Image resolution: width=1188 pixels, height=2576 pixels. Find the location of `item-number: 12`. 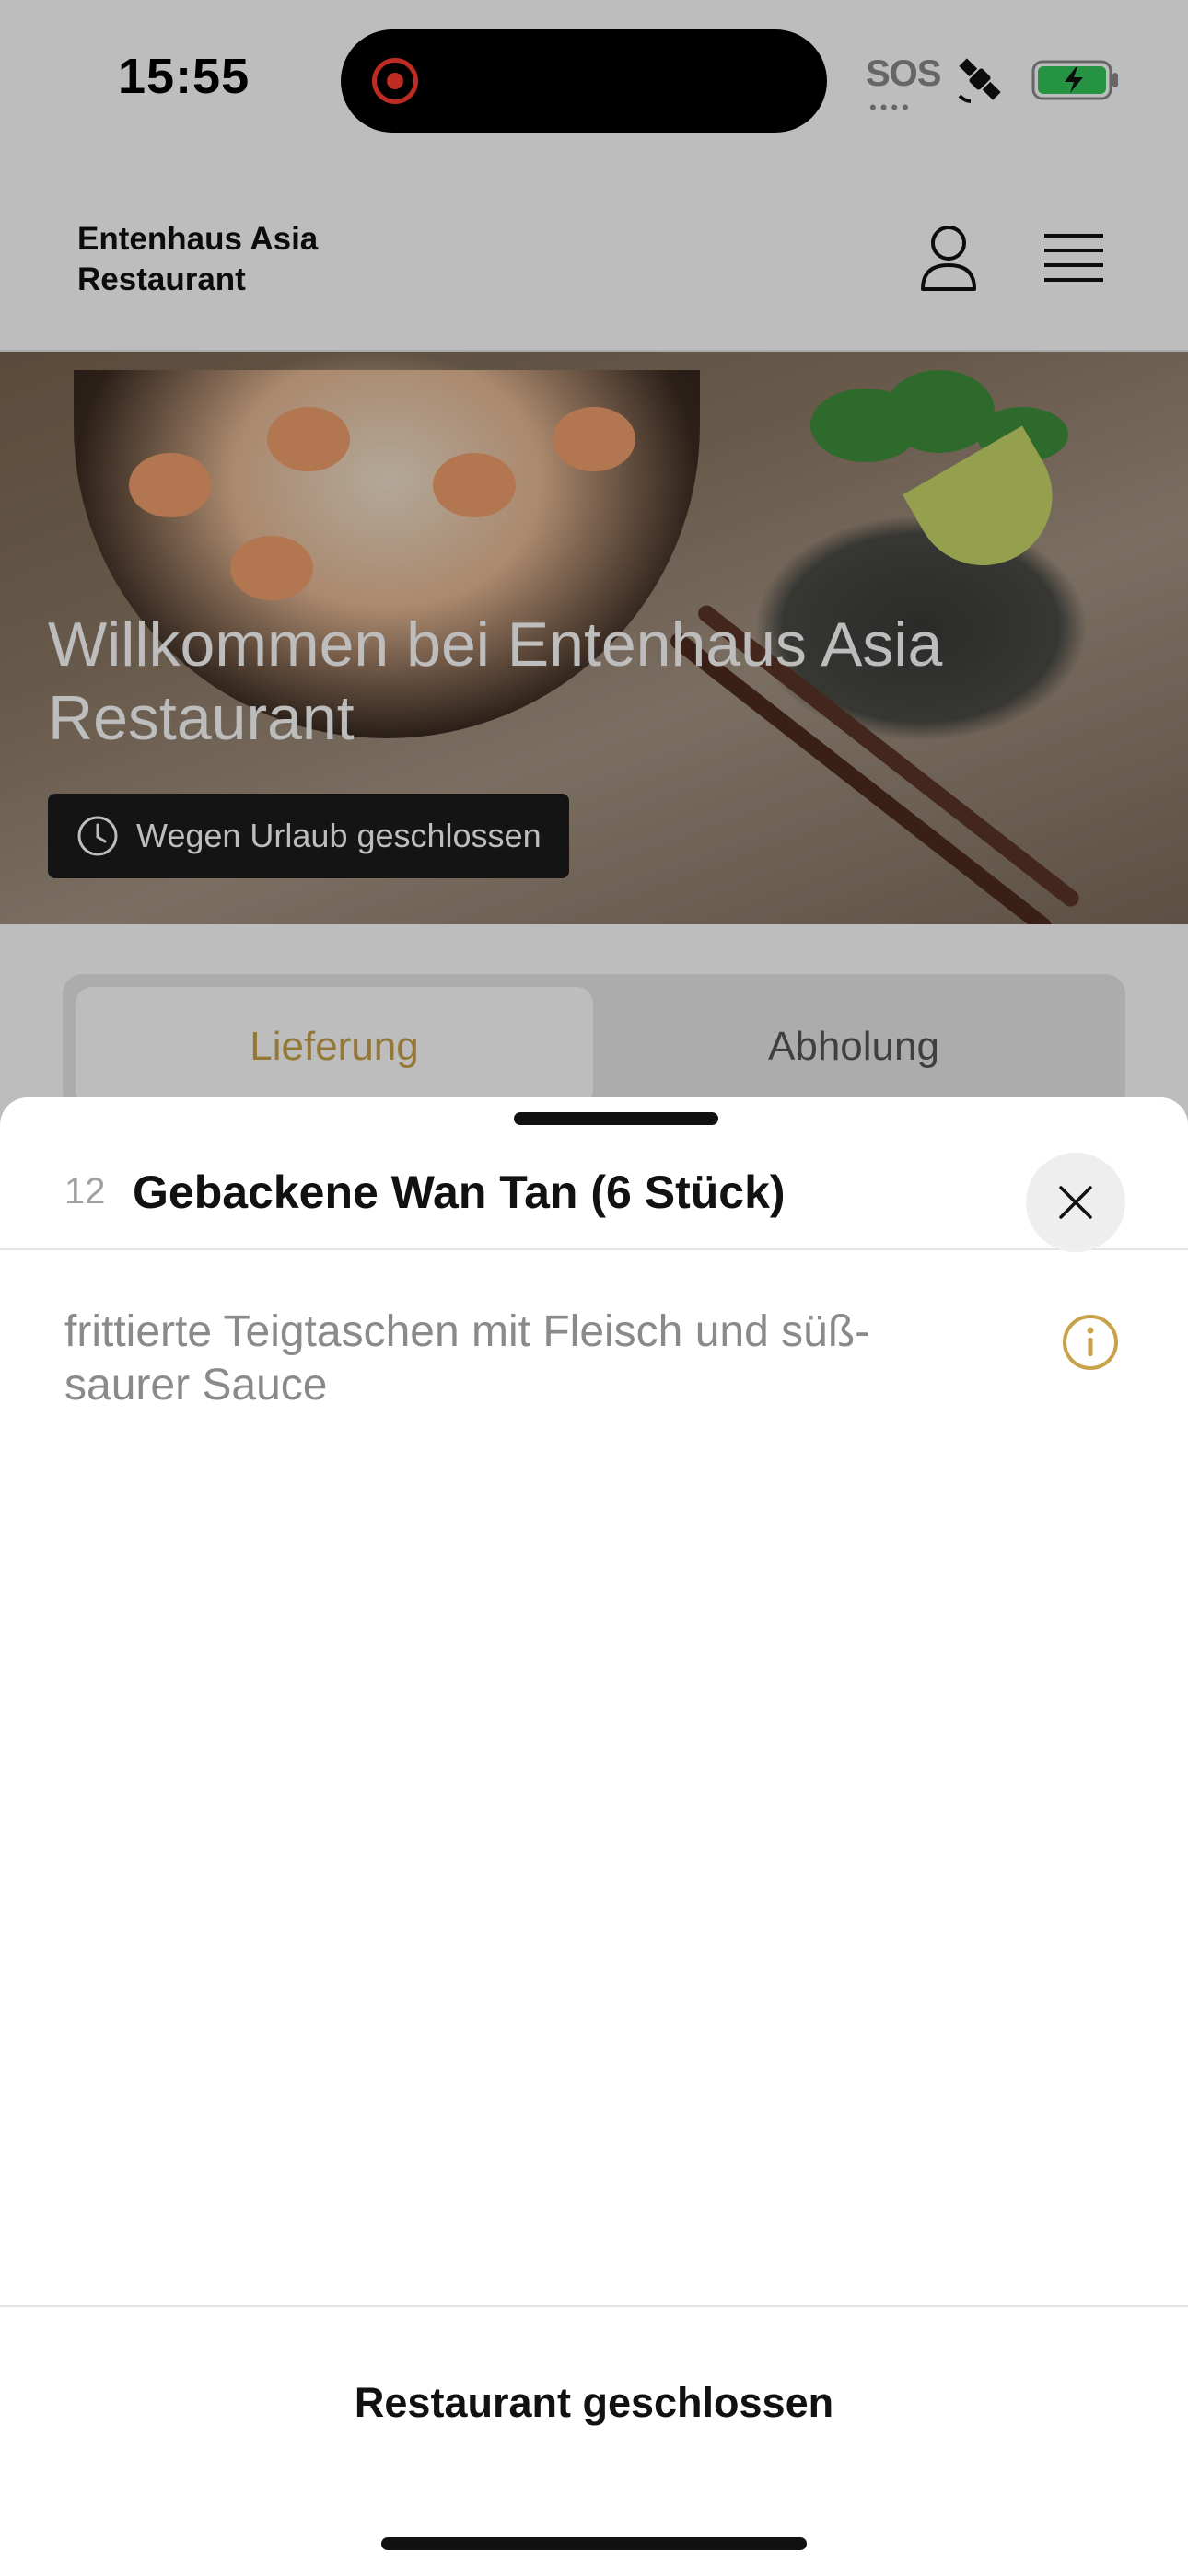

item-number: 12 is located at coordinates (85, 1191).